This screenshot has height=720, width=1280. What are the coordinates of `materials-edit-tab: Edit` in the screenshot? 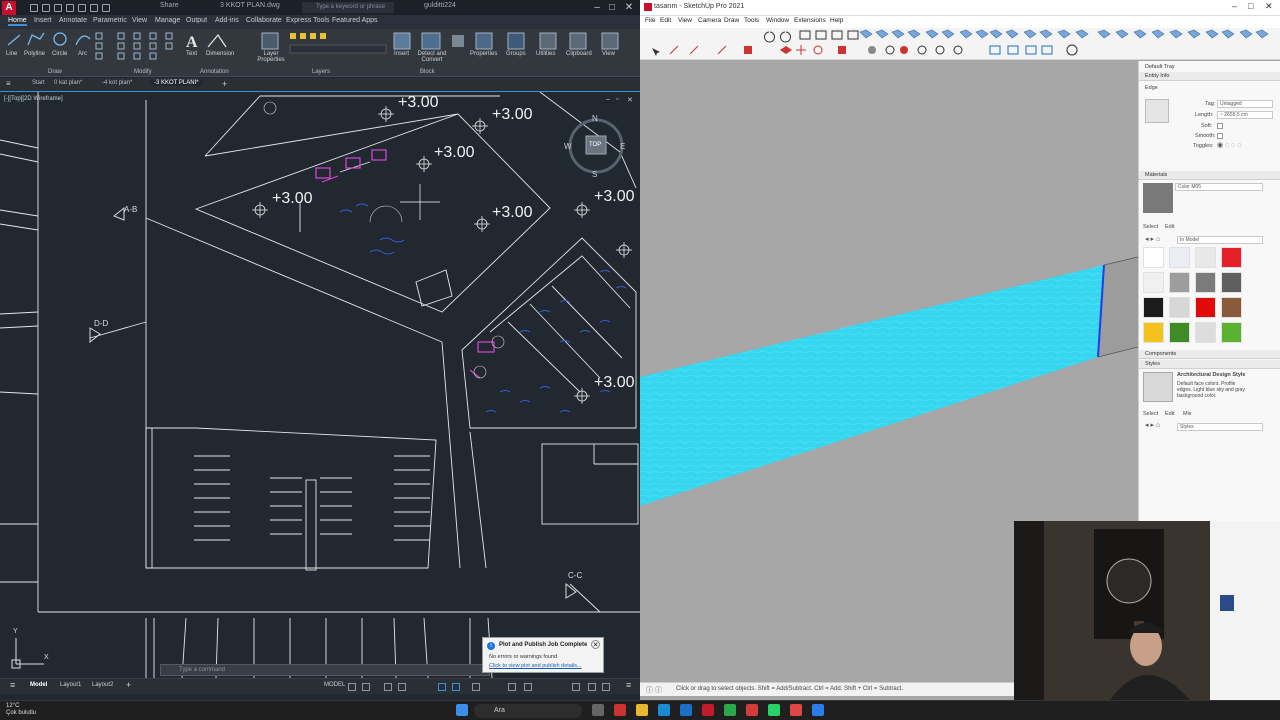 It's located at (1169, 227).